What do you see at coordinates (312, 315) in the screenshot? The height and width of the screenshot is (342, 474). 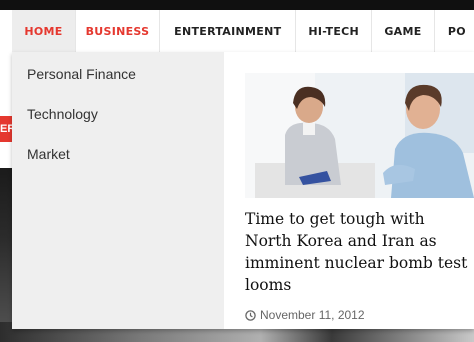 I see `article-date-text: November 11, 2012` at bounding box center [312, 315].